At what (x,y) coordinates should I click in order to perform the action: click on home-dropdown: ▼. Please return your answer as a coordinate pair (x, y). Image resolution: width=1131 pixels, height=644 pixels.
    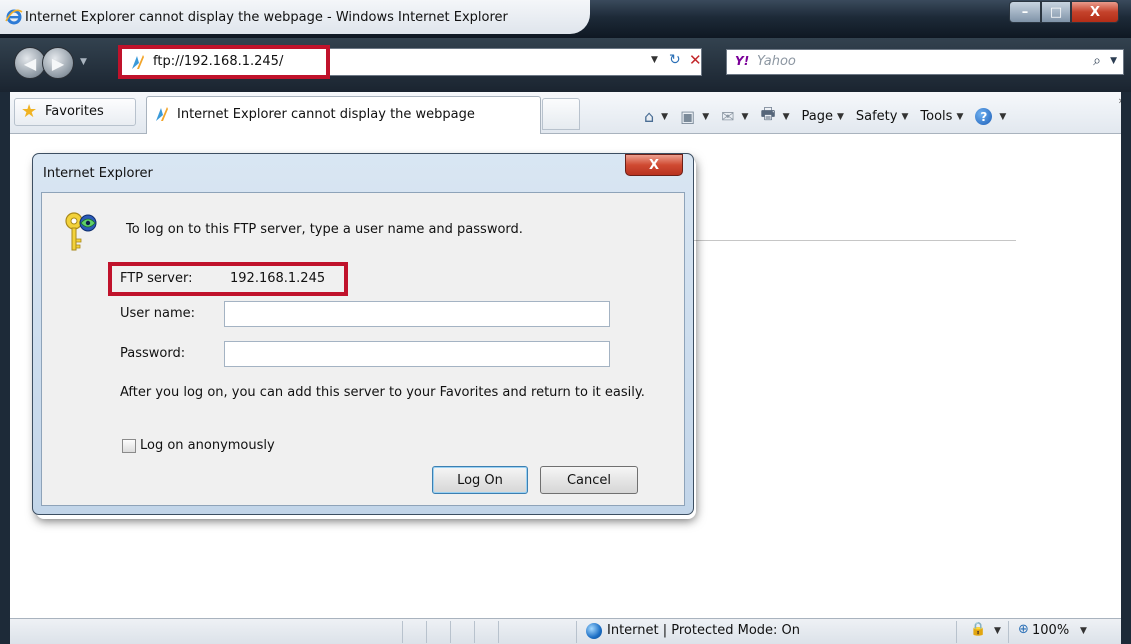
    Looking at the image, I should click on (664, 117).